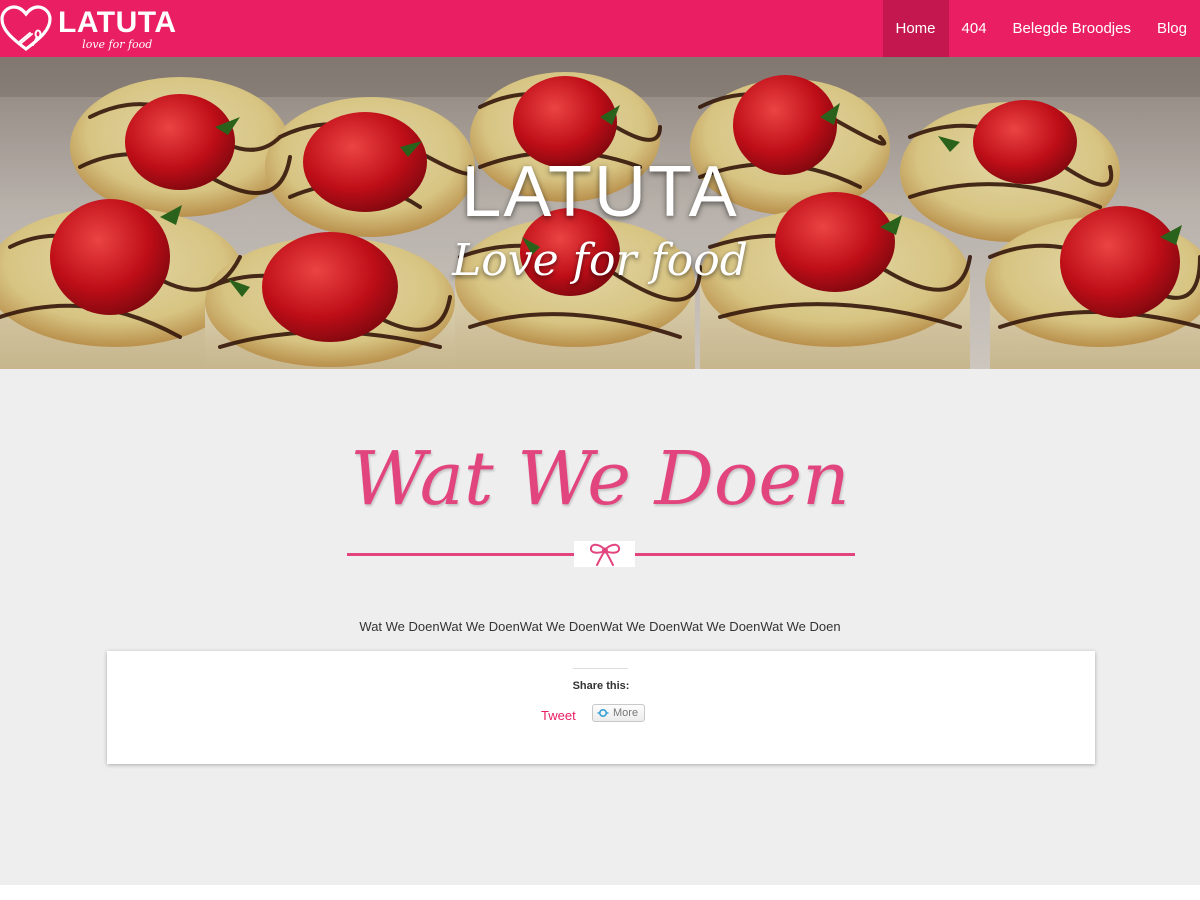 The image size is (1200, 900). I want to click on nav-item-blog: Blog, so click(1172, 28).